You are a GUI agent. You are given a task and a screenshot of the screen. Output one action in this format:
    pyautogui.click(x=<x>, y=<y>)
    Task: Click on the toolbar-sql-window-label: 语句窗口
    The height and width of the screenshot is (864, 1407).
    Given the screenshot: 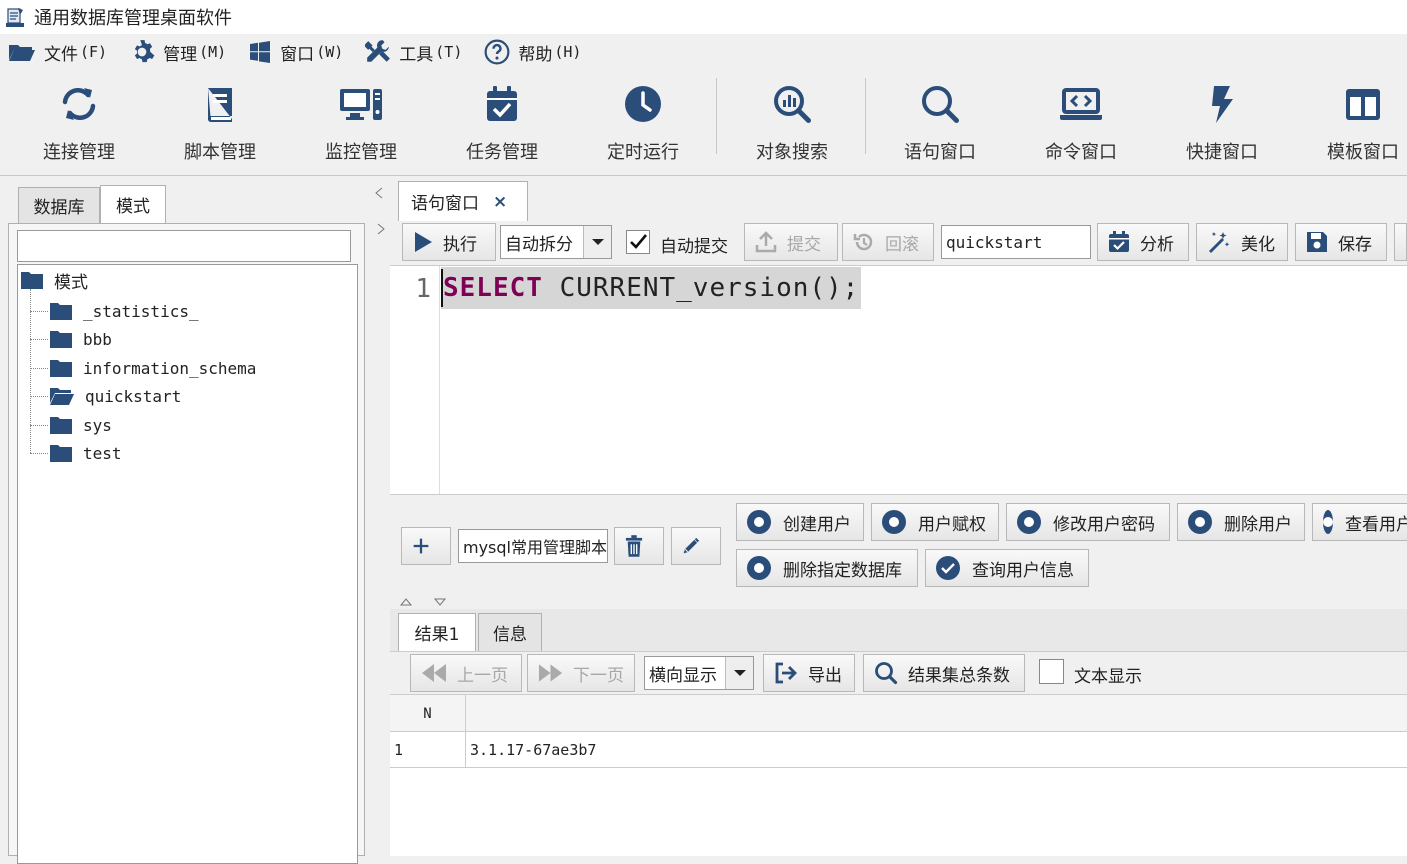 What is the action you would take?
    pyautogui.click(x=940, y=152)
    